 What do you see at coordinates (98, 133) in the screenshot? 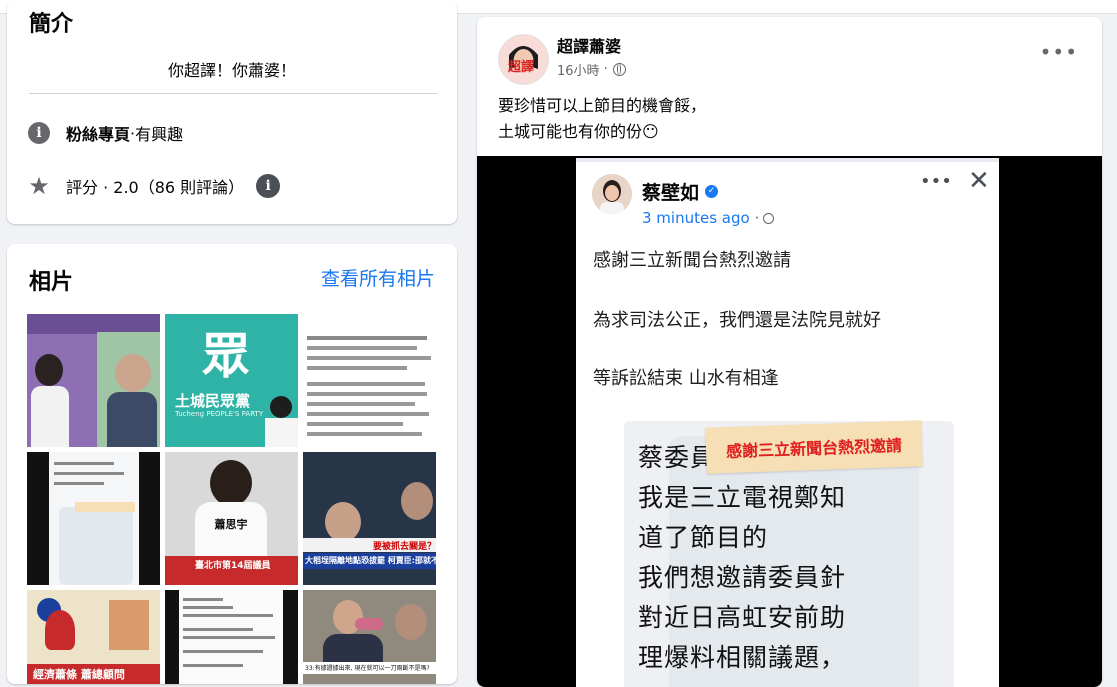
I see `page-category-label: 粉絲專頁` at bounding box center [98, 133].